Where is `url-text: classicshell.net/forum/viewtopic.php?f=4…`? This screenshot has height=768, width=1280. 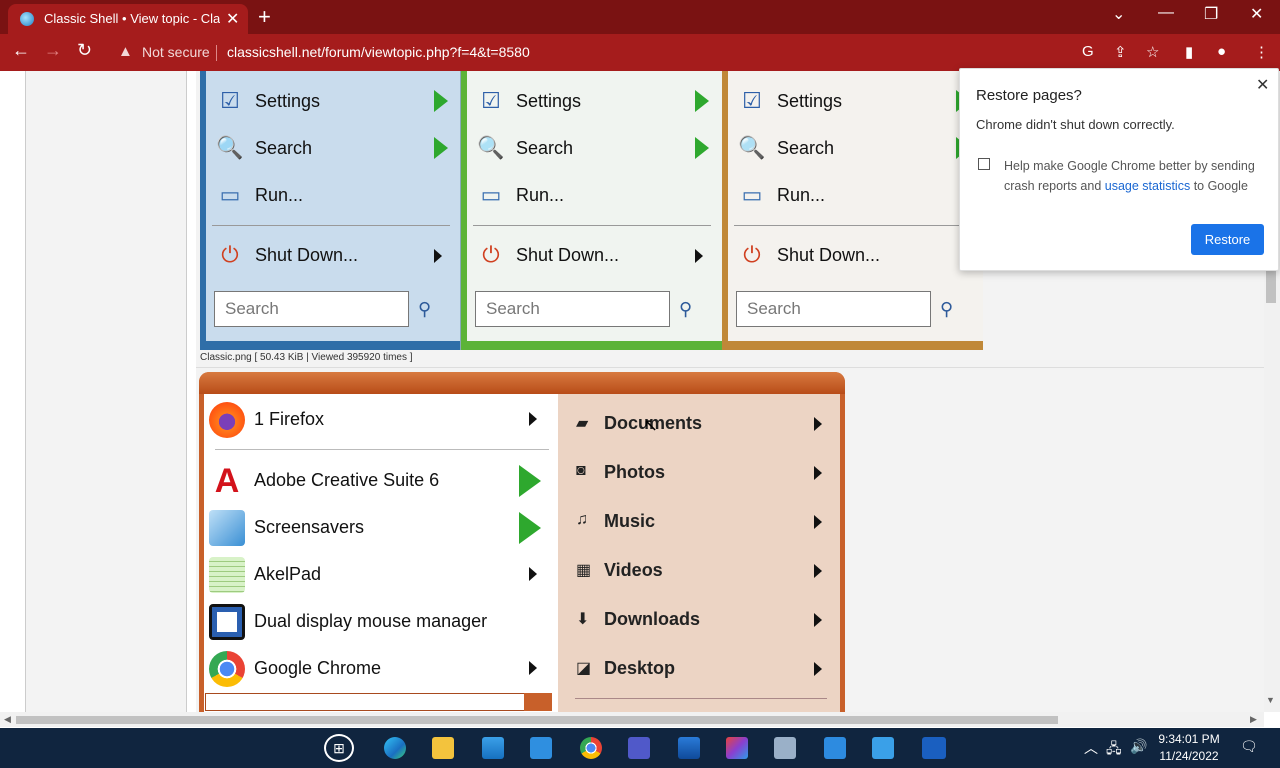
url-text: classicshell.net/forum/viewtopic.php?f=4… is located at coordinates (378, 52).